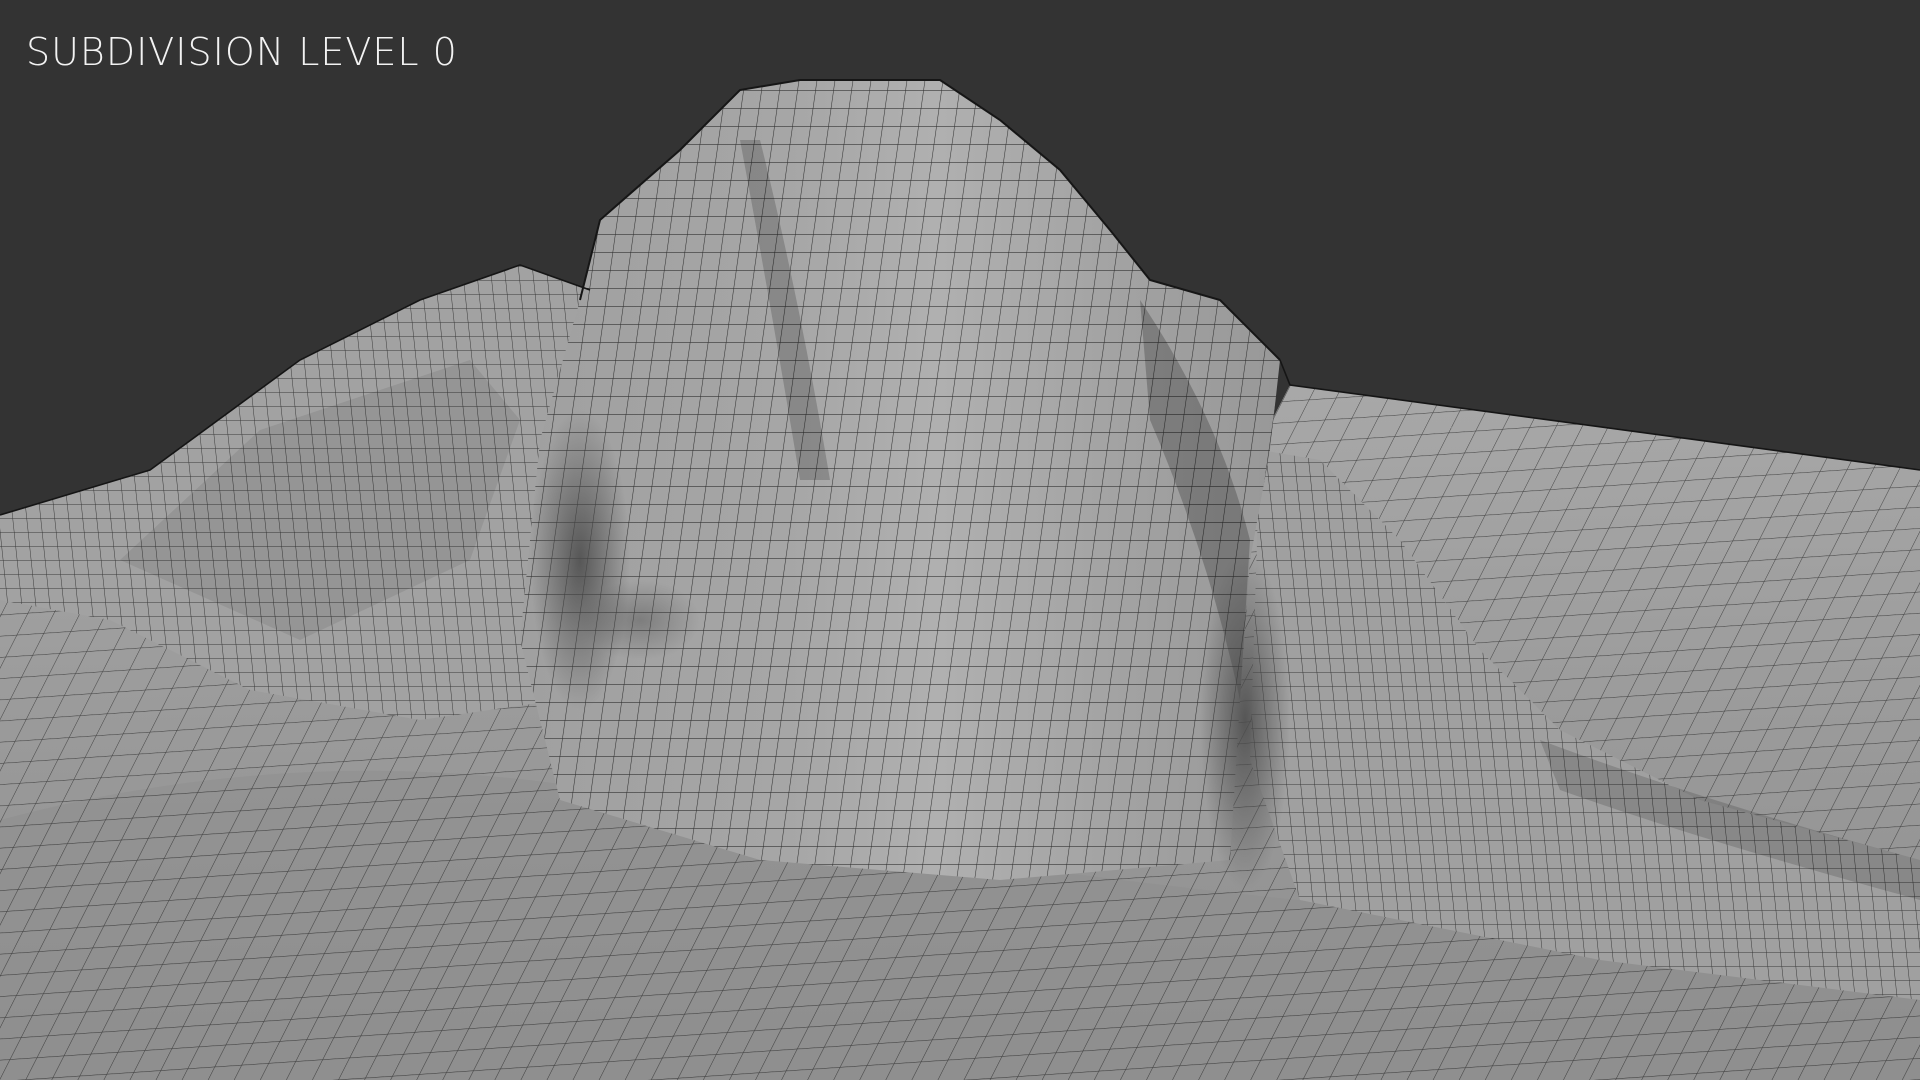 This screenshot has height=1080, width=1920. I want to click on subdivision-level-label: SUBDIVISION LEVEL 0, so click(242, 52).